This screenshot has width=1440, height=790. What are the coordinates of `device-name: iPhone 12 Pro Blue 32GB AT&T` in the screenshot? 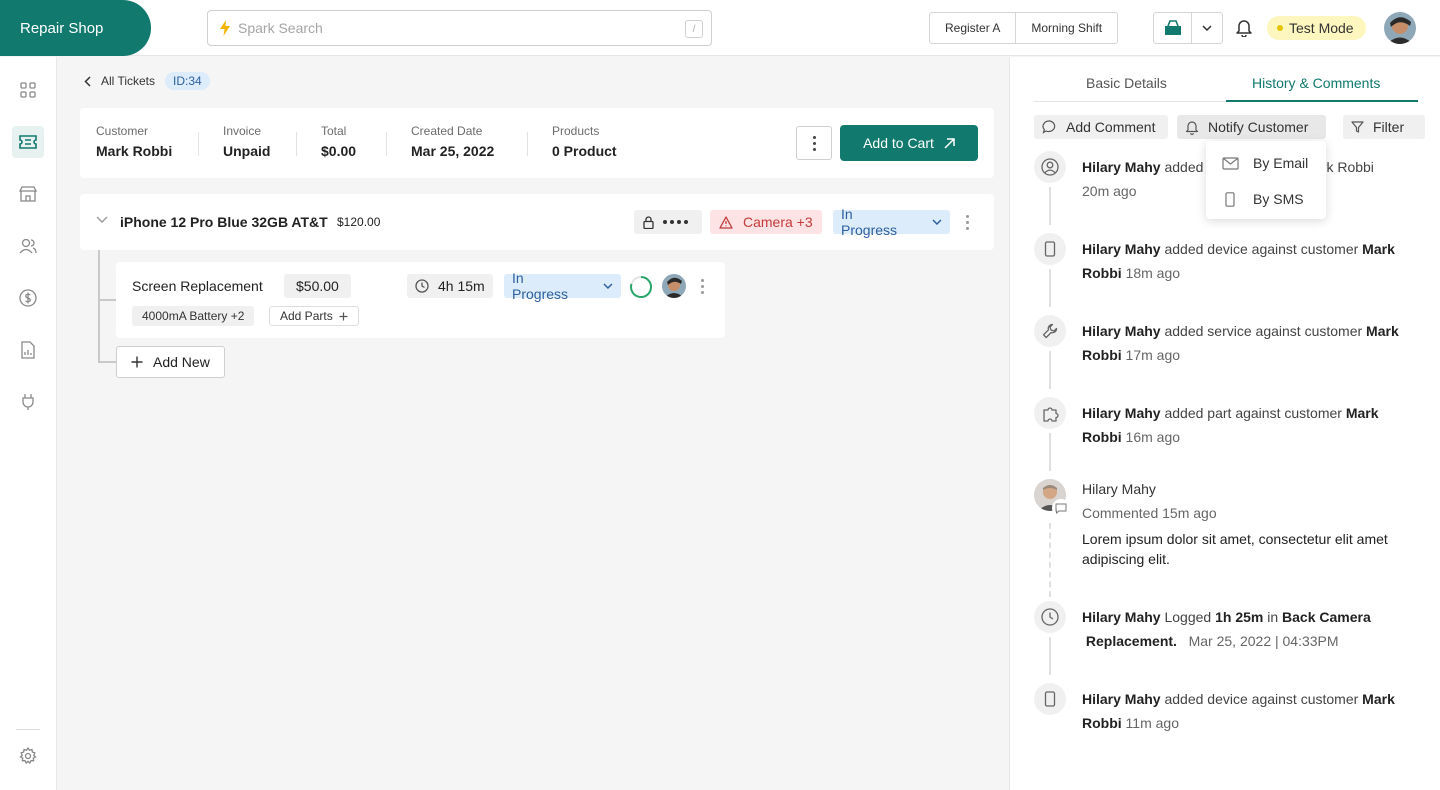 It's located at (224, 222).